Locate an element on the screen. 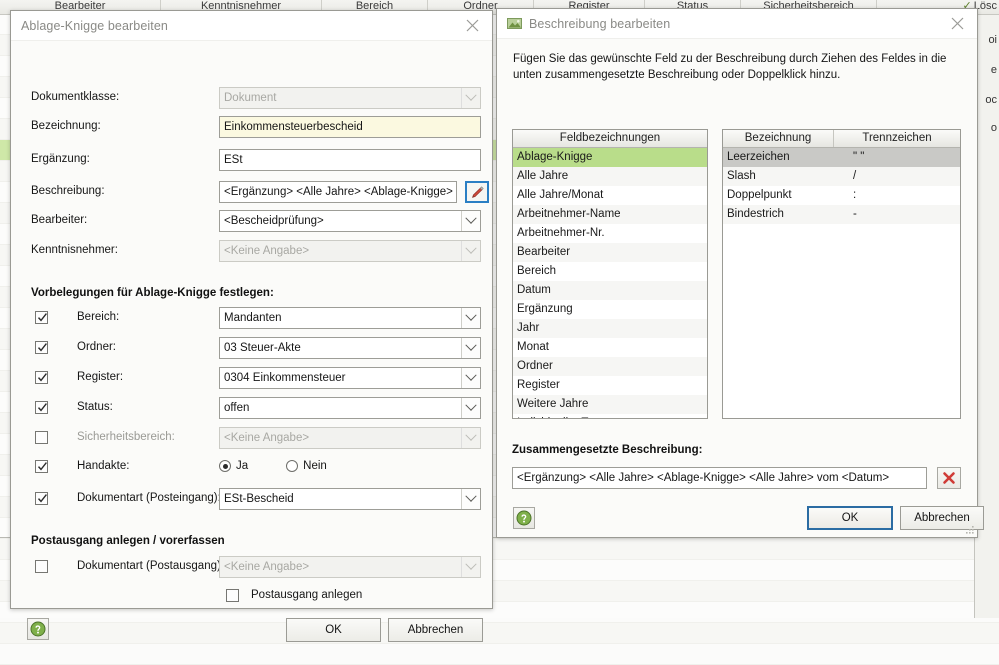  handakte-radio-group: Ja Nein is located at coordinates (273, 466).